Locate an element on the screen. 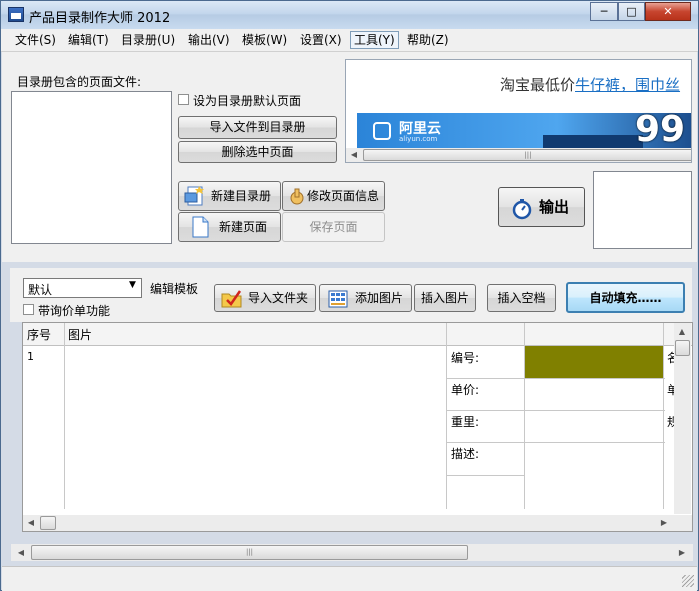 This screenshot has width=699, height=591. folder-check-icon is located at coordinates (232, 299).